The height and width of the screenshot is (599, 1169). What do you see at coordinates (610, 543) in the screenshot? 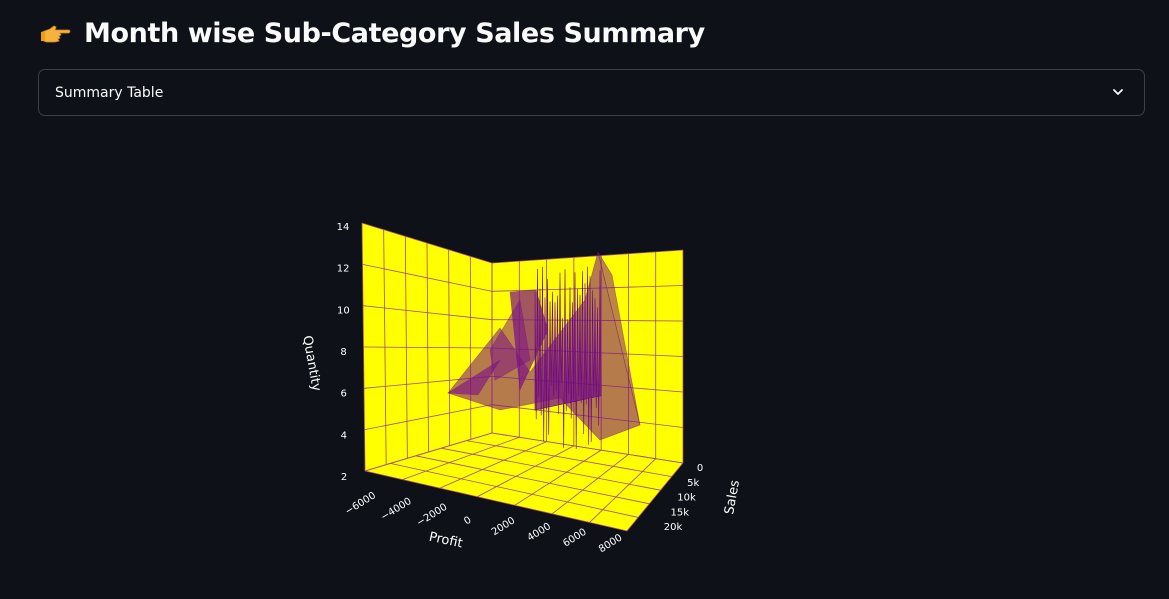
I see `x-tick-label: 8000` at bounding box center [610, 543].